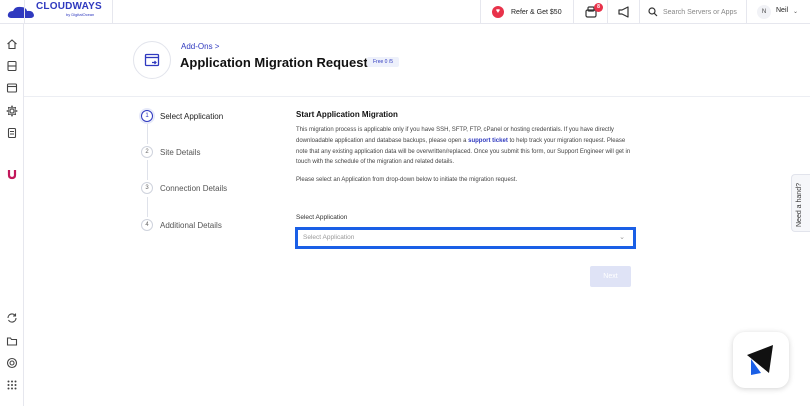 This screenshot has height=406, width=810. What do you see at coordinates (194, 188) in the screenshot?
I see `step-label: Connection Details` at bounding box center [194, 188].